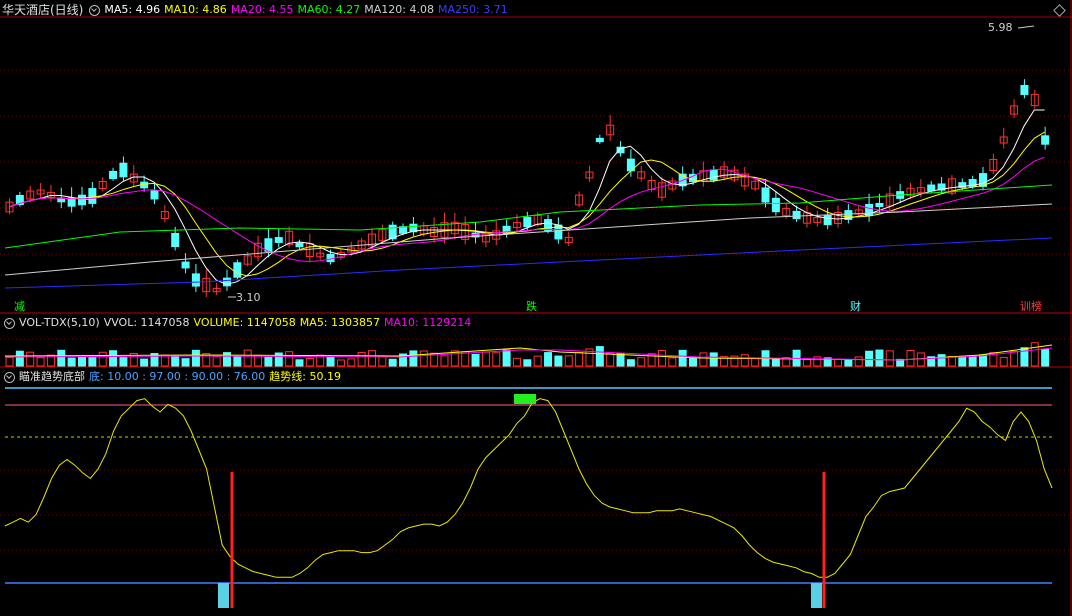 This screenshot has width=1072, height=616. Describe the element at coordinates (1031, 306) in the screenshot. I see `marker-xunbang: 训榜` at that location.